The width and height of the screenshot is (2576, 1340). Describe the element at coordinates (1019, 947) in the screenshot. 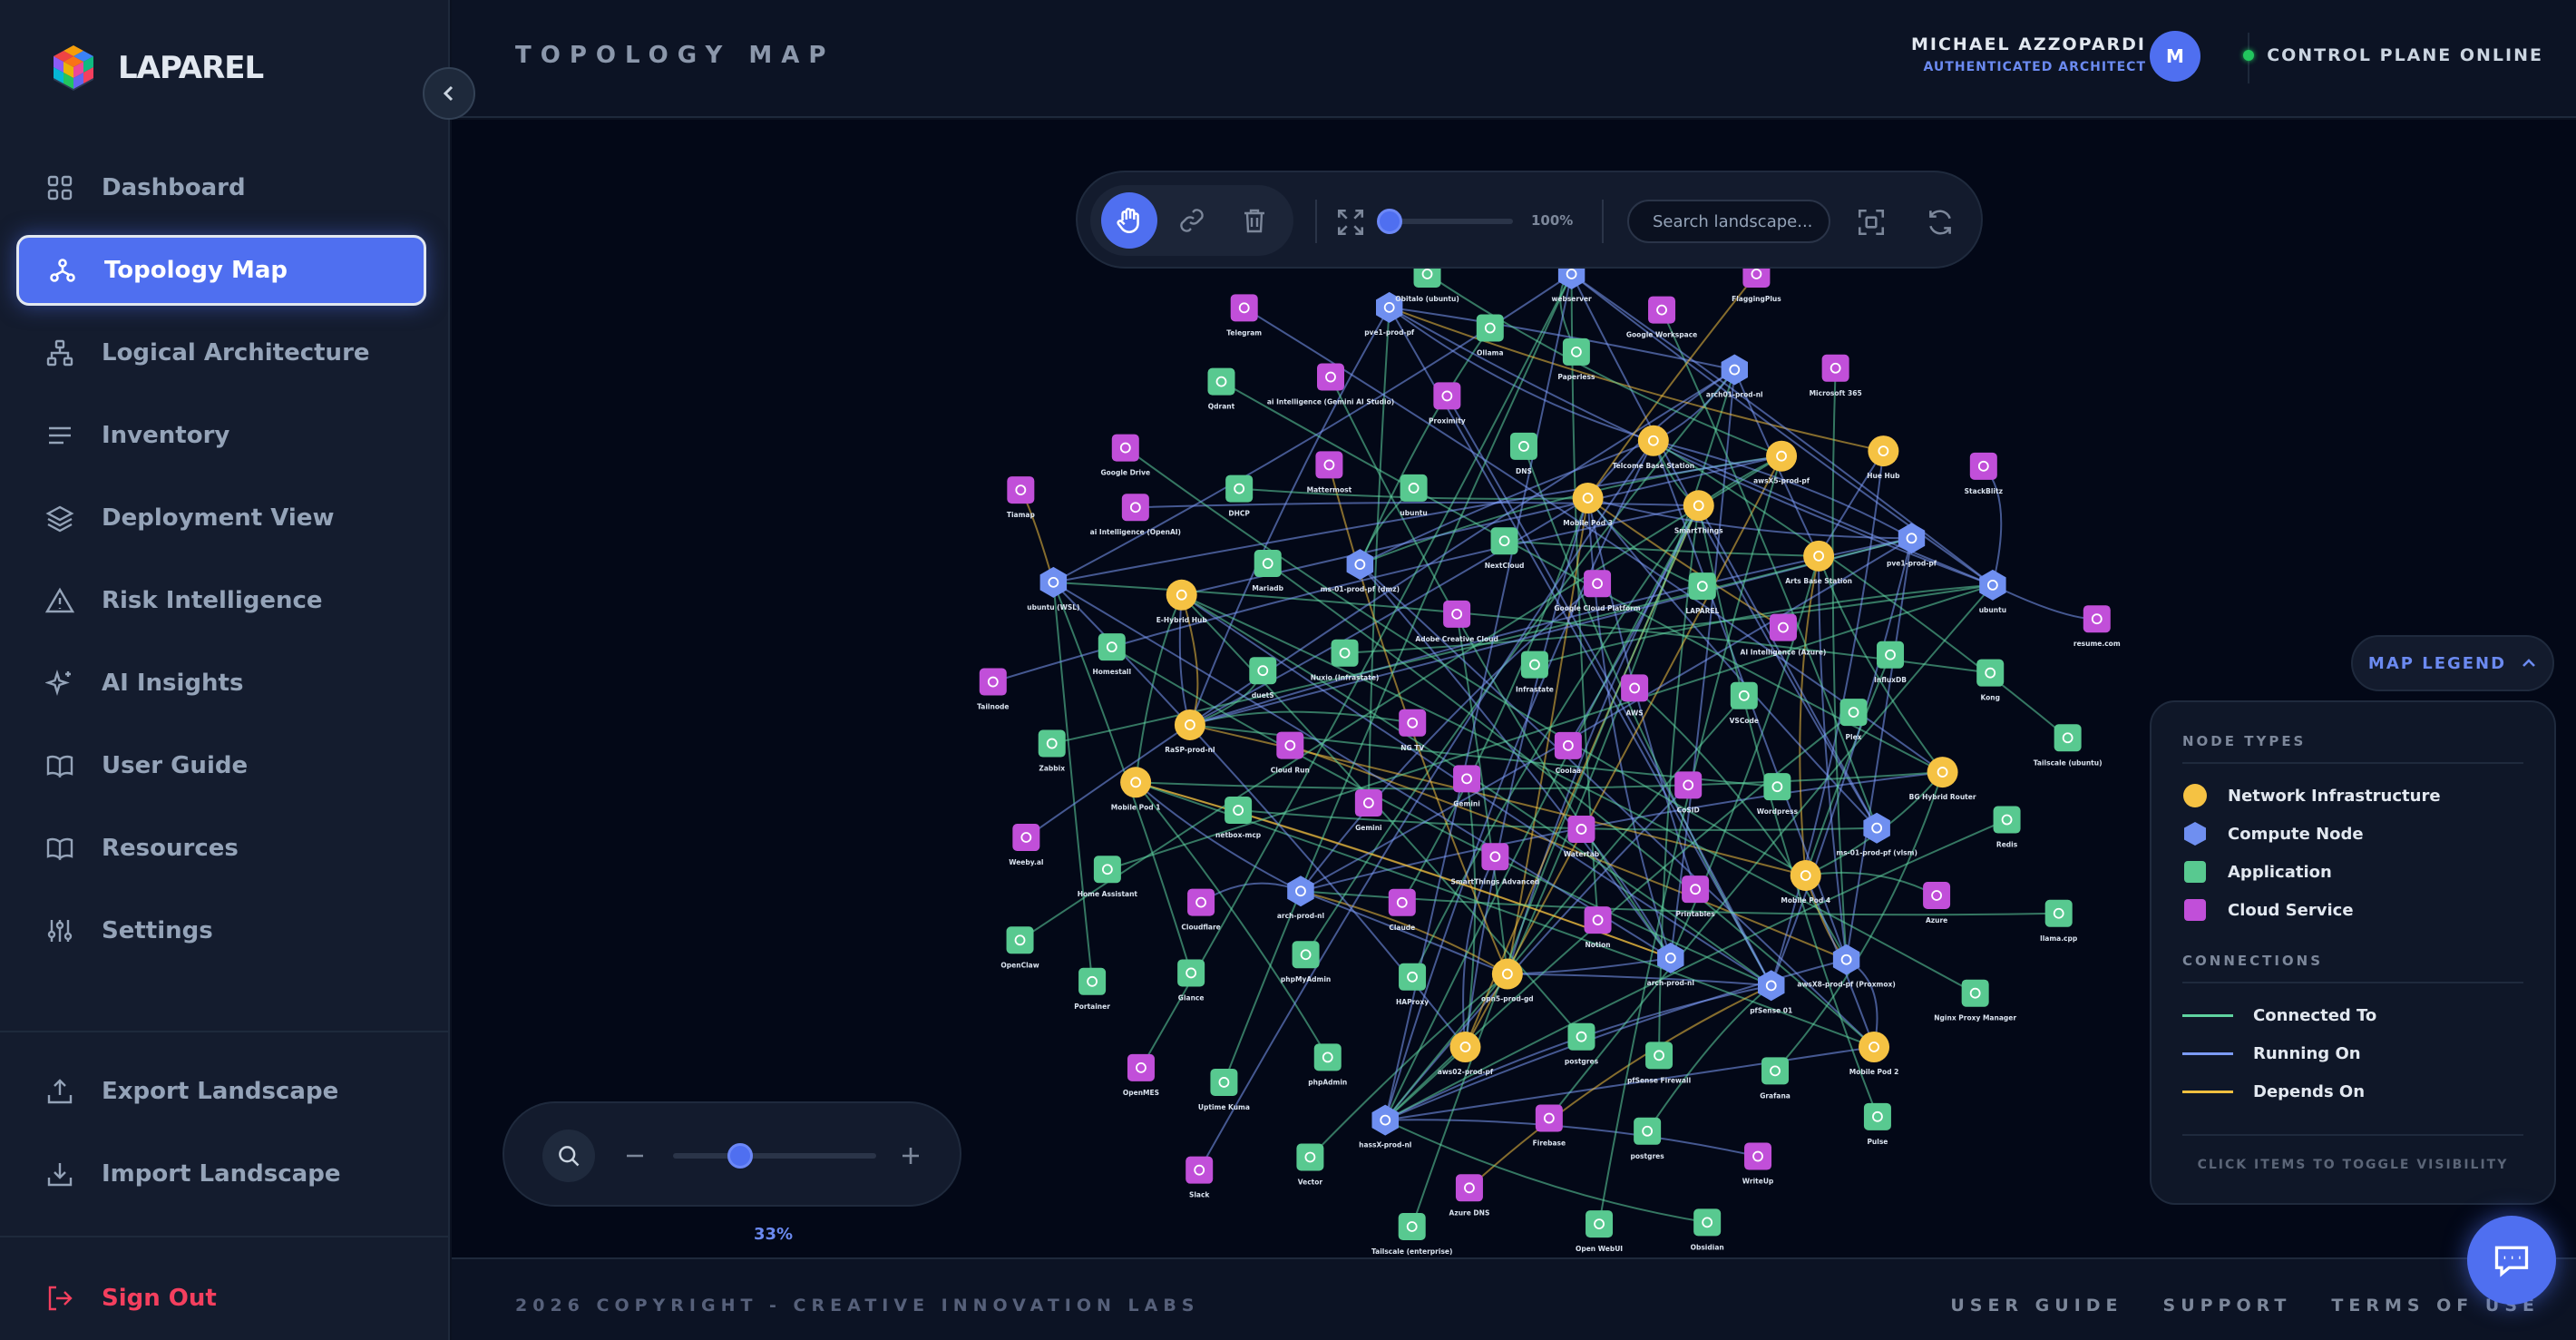

I see `topology-node-application: OpenClaw` at that location.